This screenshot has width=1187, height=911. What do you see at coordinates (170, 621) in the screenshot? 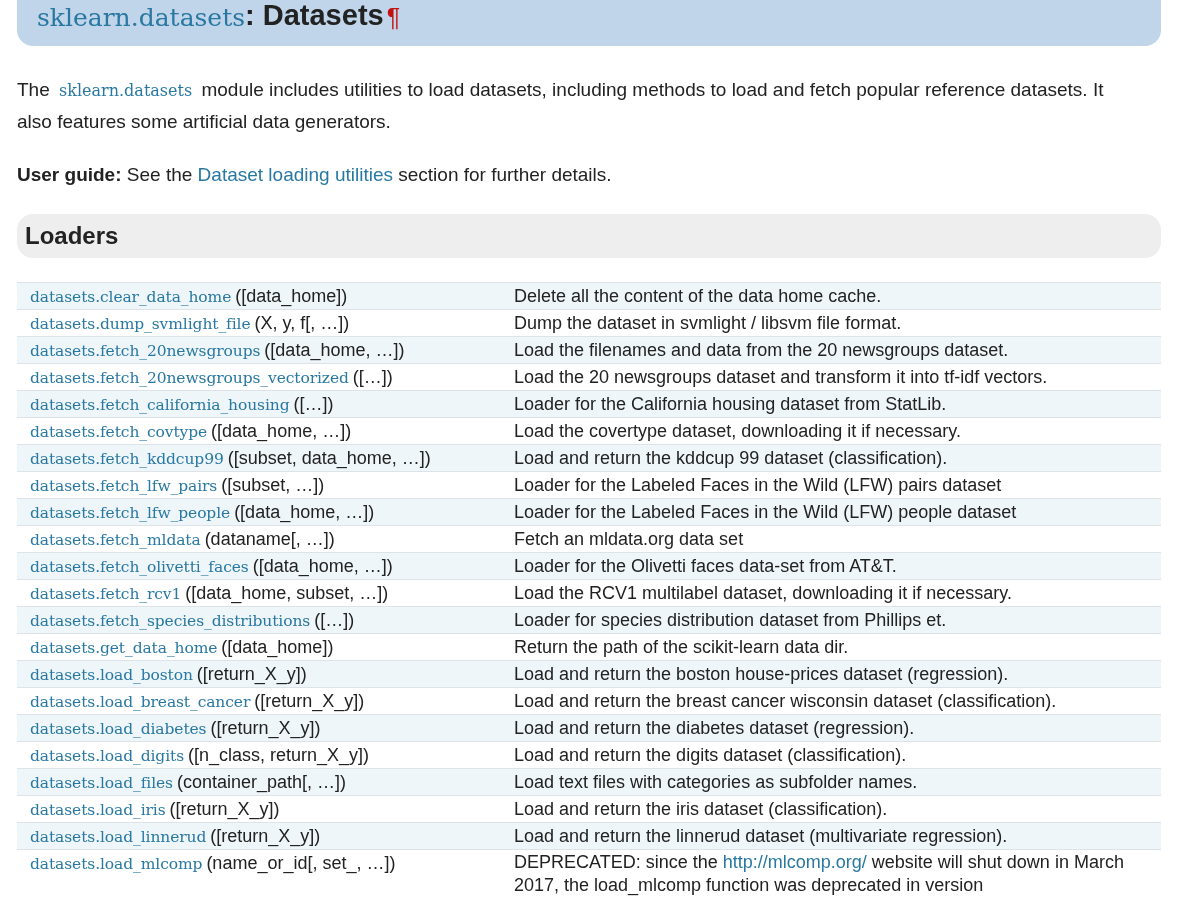
I see `function-link: datasets.fetch_species_distributions` at bounding box center [170, 621].